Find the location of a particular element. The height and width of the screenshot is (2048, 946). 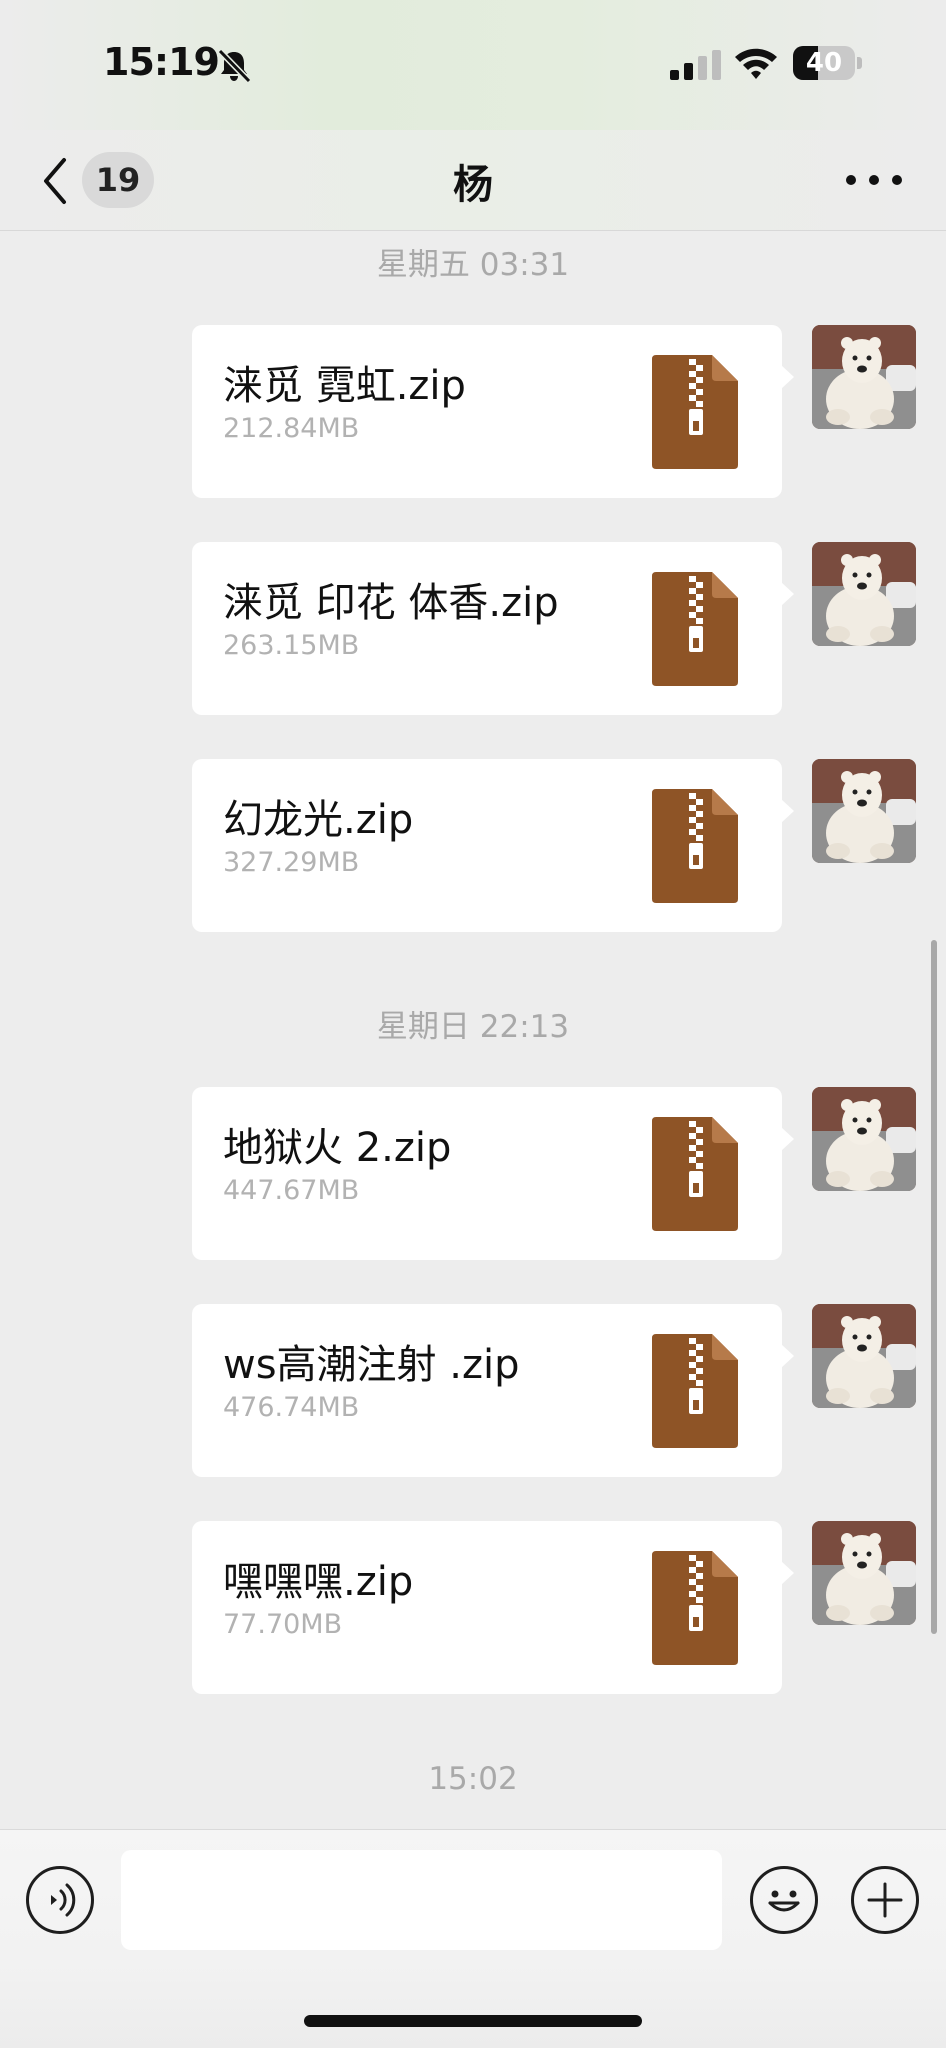

file-message: 嘿嘿嘿.zip 77.70MB is located at coordinates (493, 1607).